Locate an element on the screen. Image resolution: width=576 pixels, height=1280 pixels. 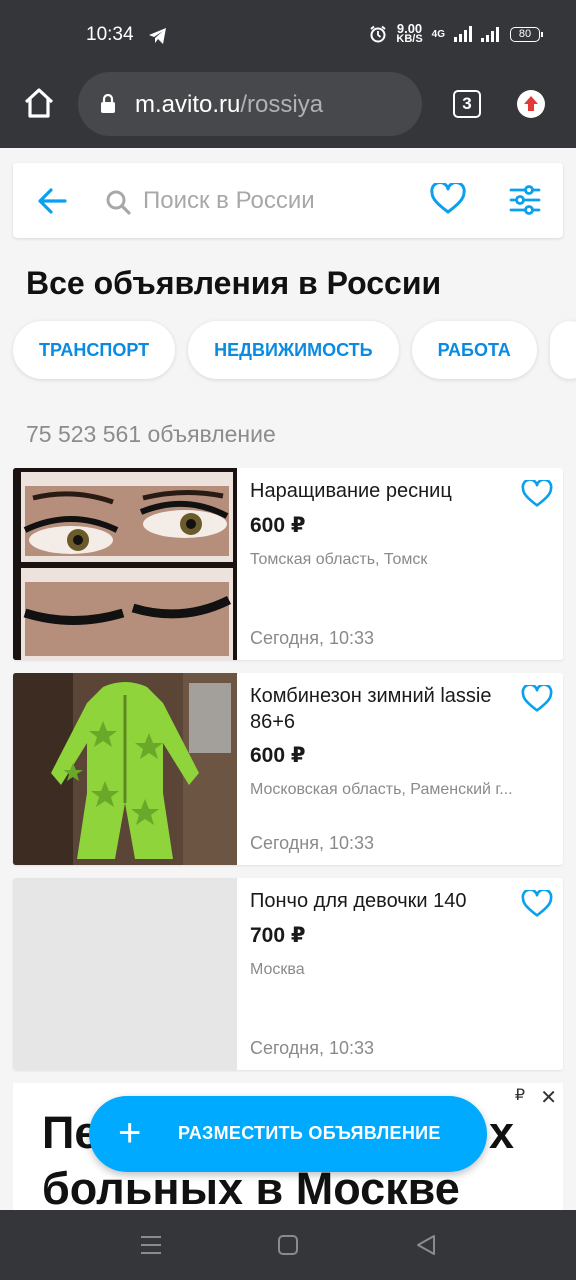
tabs-counter-button: 3 is located at coordinates (467, 104).